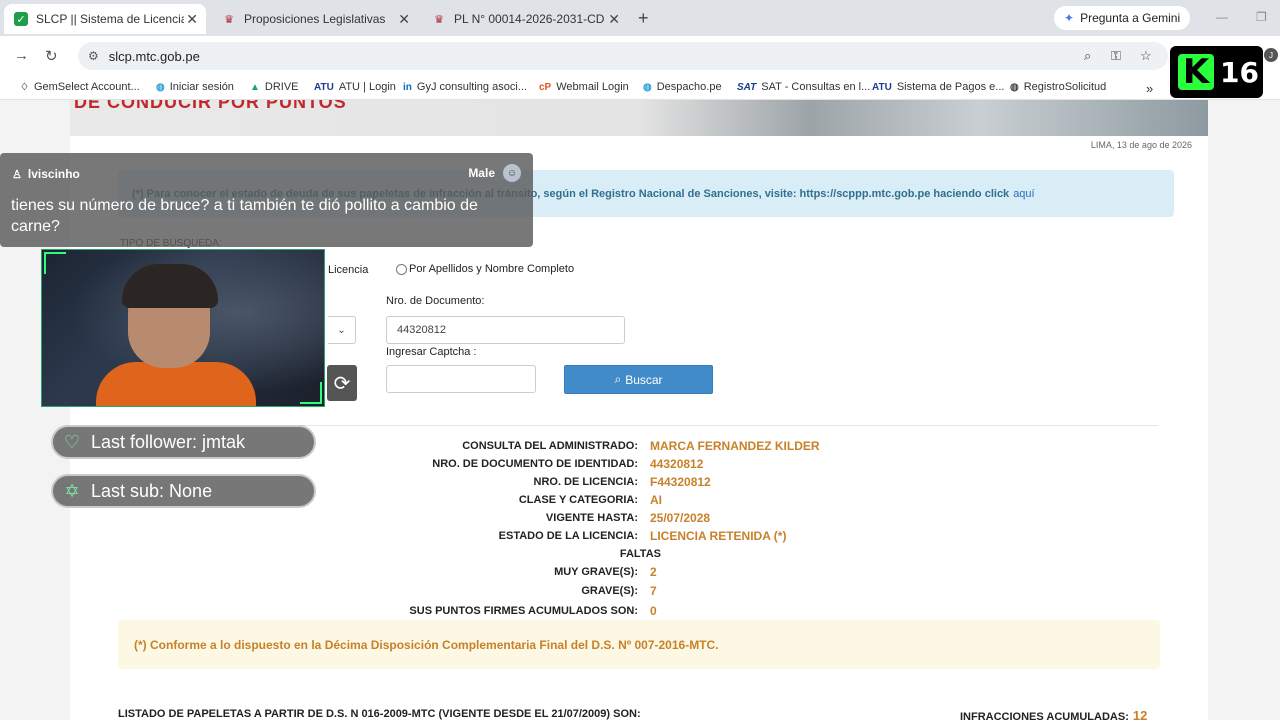  Describe the element at coordinates (1141, 145) in the screenshot. I see `date-label: LIMA, 13 de ago de 2026` at that location.